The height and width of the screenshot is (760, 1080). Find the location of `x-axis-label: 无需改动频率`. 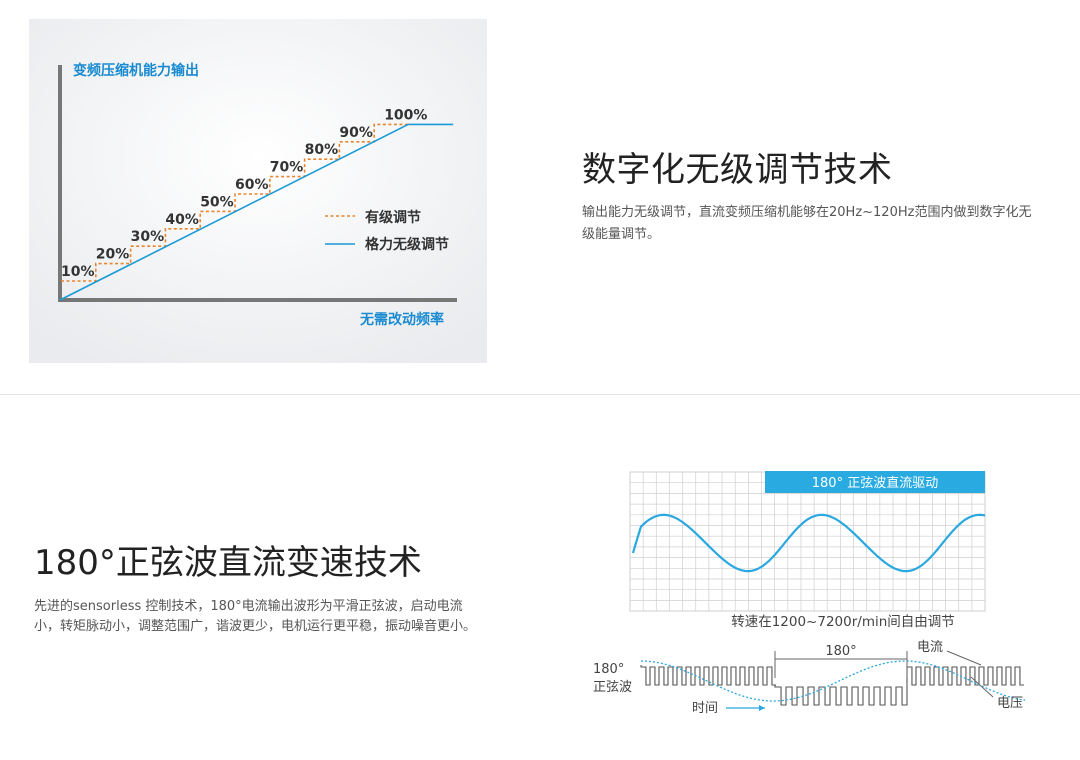

x-axis-label: 无需改动频率 is located at coordinates (401, 319).